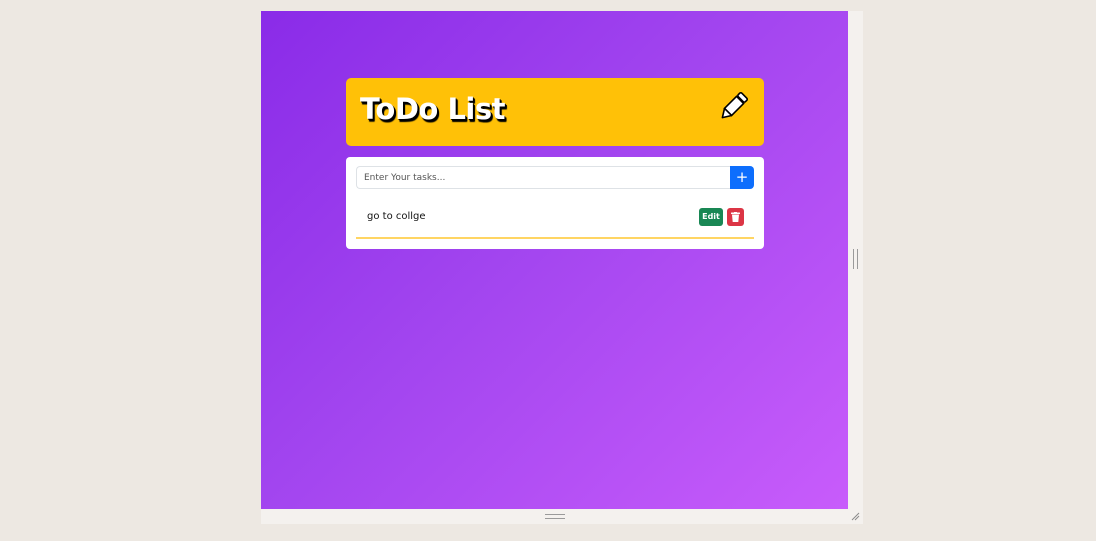  I want to click on horizontal-resize-handle, so click(555, 516).